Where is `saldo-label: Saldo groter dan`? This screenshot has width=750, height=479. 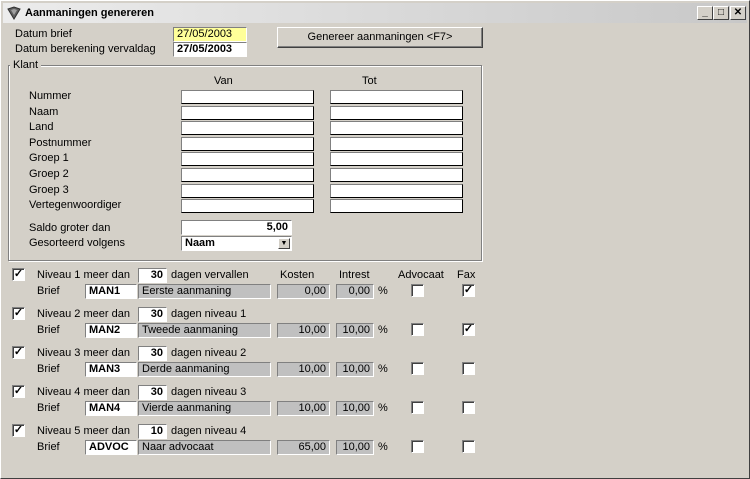 saldo-label: Saldo groter dan is located at coordinates (70, 228).